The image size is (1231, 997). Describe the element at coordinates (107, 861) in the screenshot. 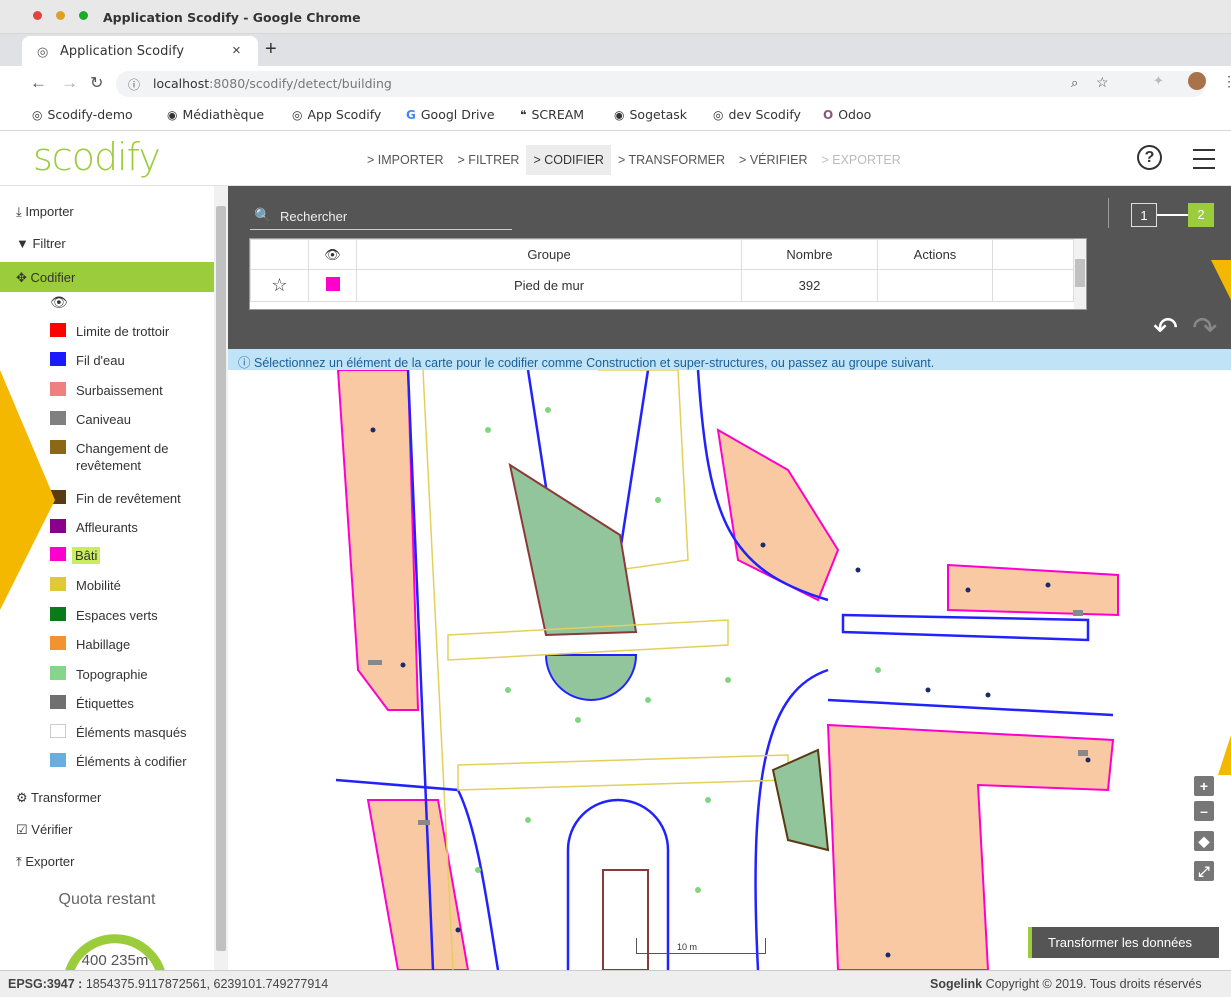

I see `sidebar-item-exporter: ⤒ Exporter` at that location.